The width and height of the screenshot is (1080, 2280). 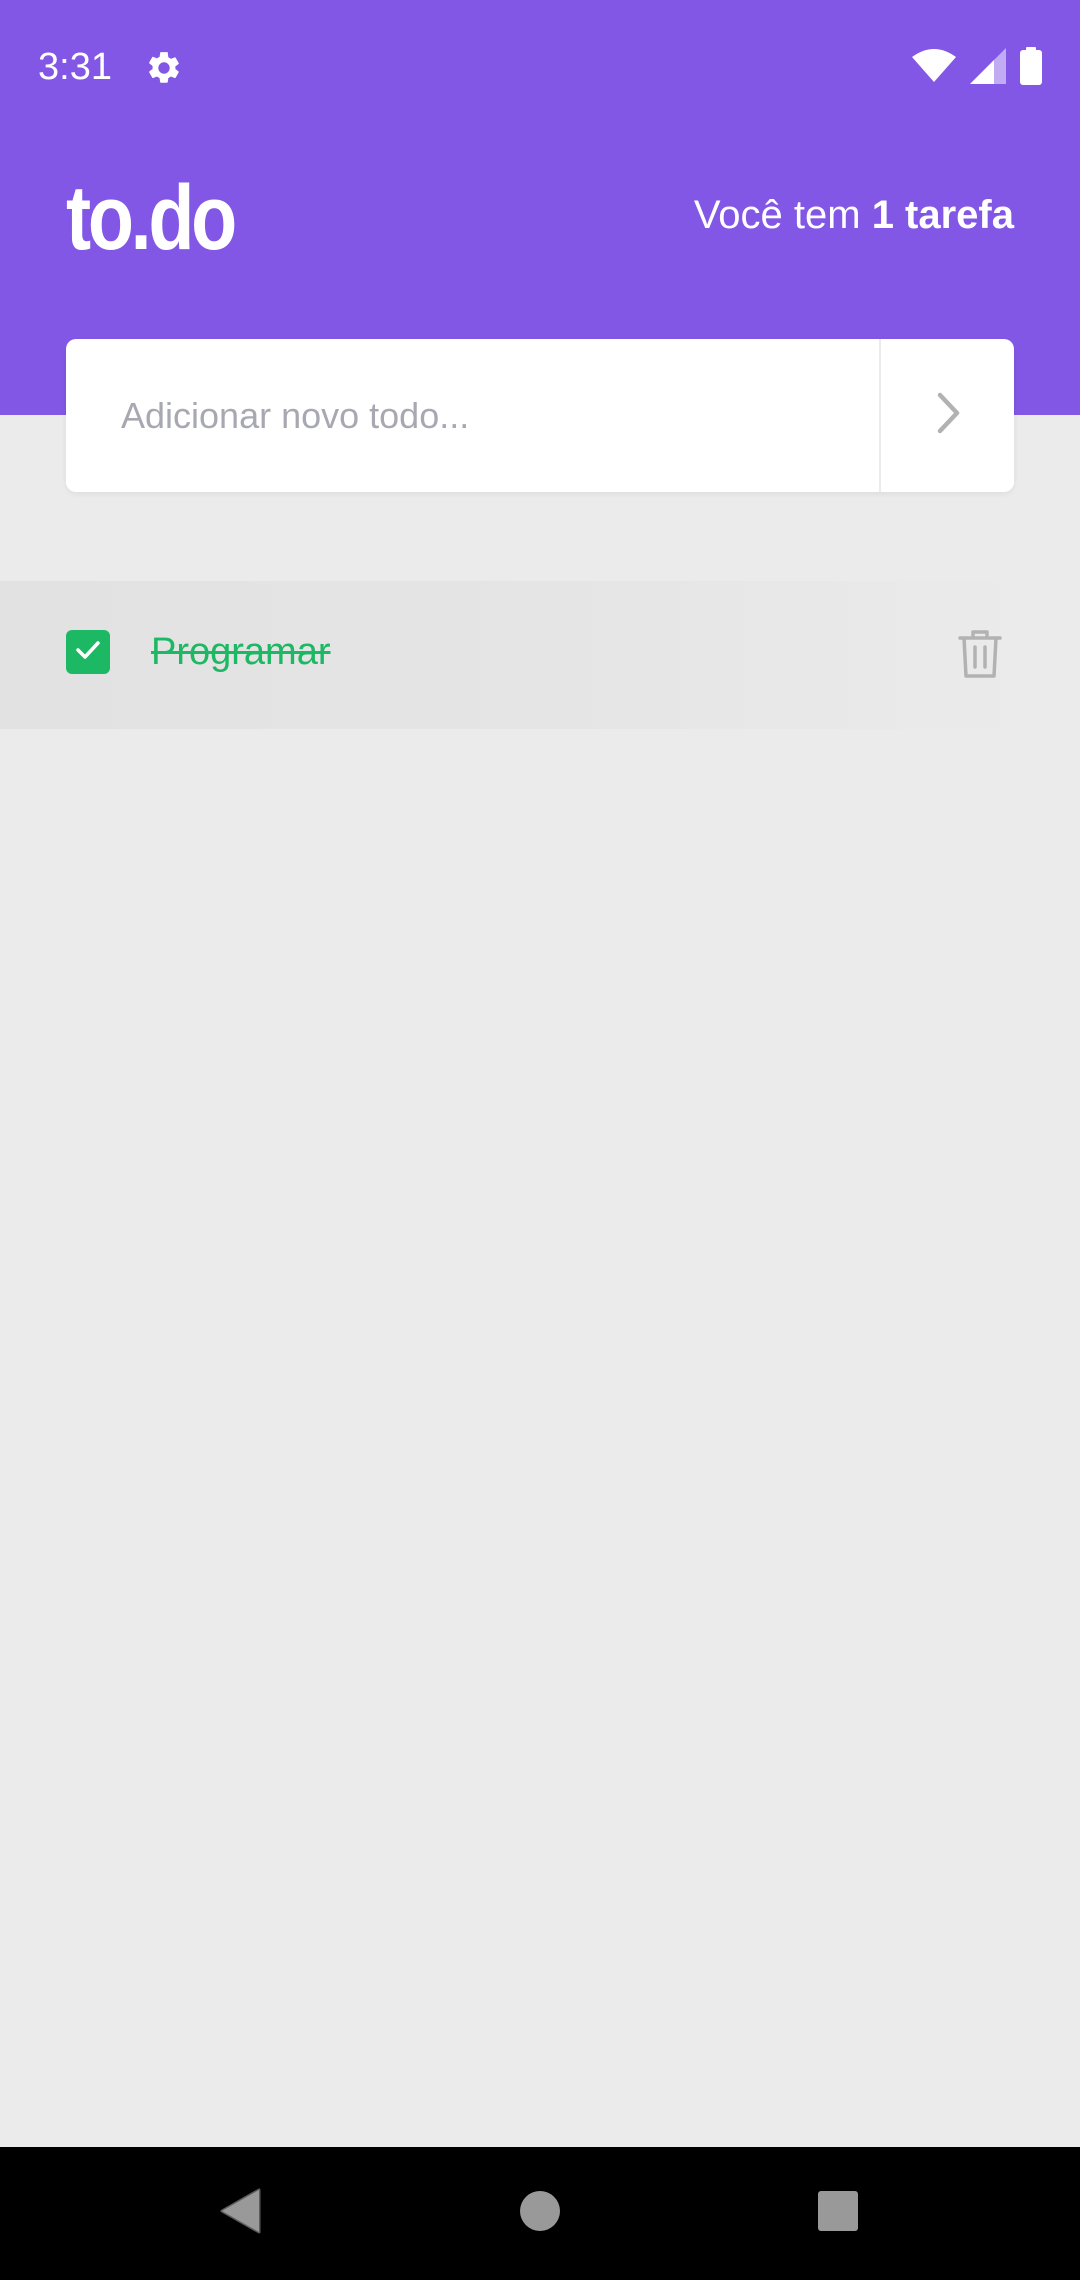 I want to click on status-icons, so click(x=977, y=68).